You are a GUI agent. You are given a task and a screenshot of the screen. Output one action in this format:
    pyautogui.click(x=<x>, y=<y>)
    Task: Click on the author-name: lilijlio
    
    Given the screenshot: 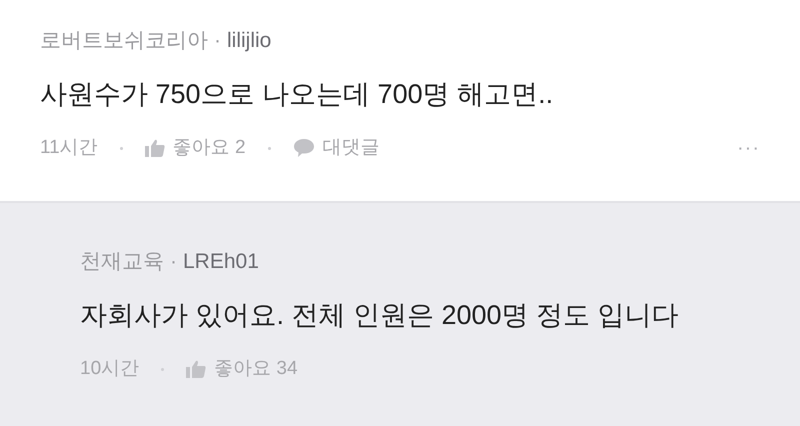 What is the action you would take?
    pyautogui.click(x=249, y=41)
    